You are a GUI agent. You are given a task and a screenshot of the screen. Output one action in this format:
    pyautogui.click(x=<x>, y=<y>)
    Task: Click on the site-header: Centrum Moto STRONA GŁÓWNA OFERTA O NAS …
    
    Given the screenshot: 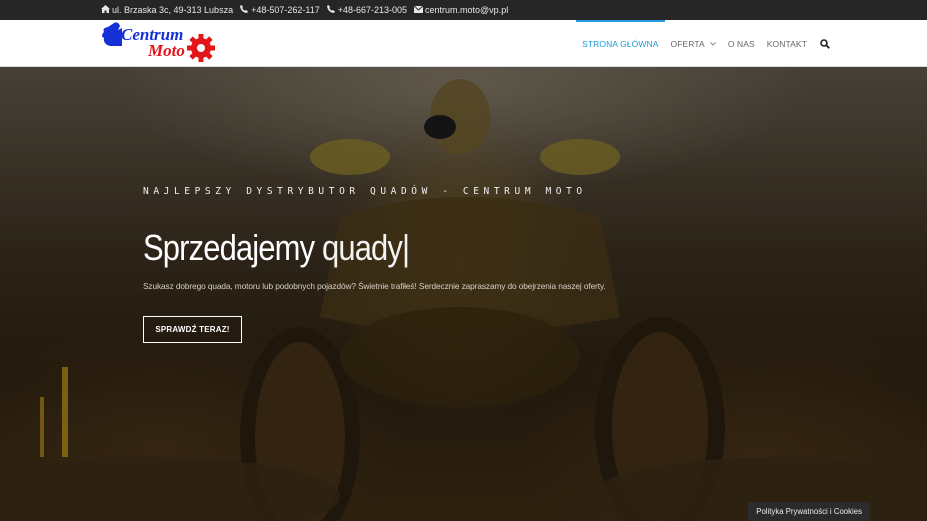 What is the action you would take?
    pyautogui.click(x=463, y=43)
    